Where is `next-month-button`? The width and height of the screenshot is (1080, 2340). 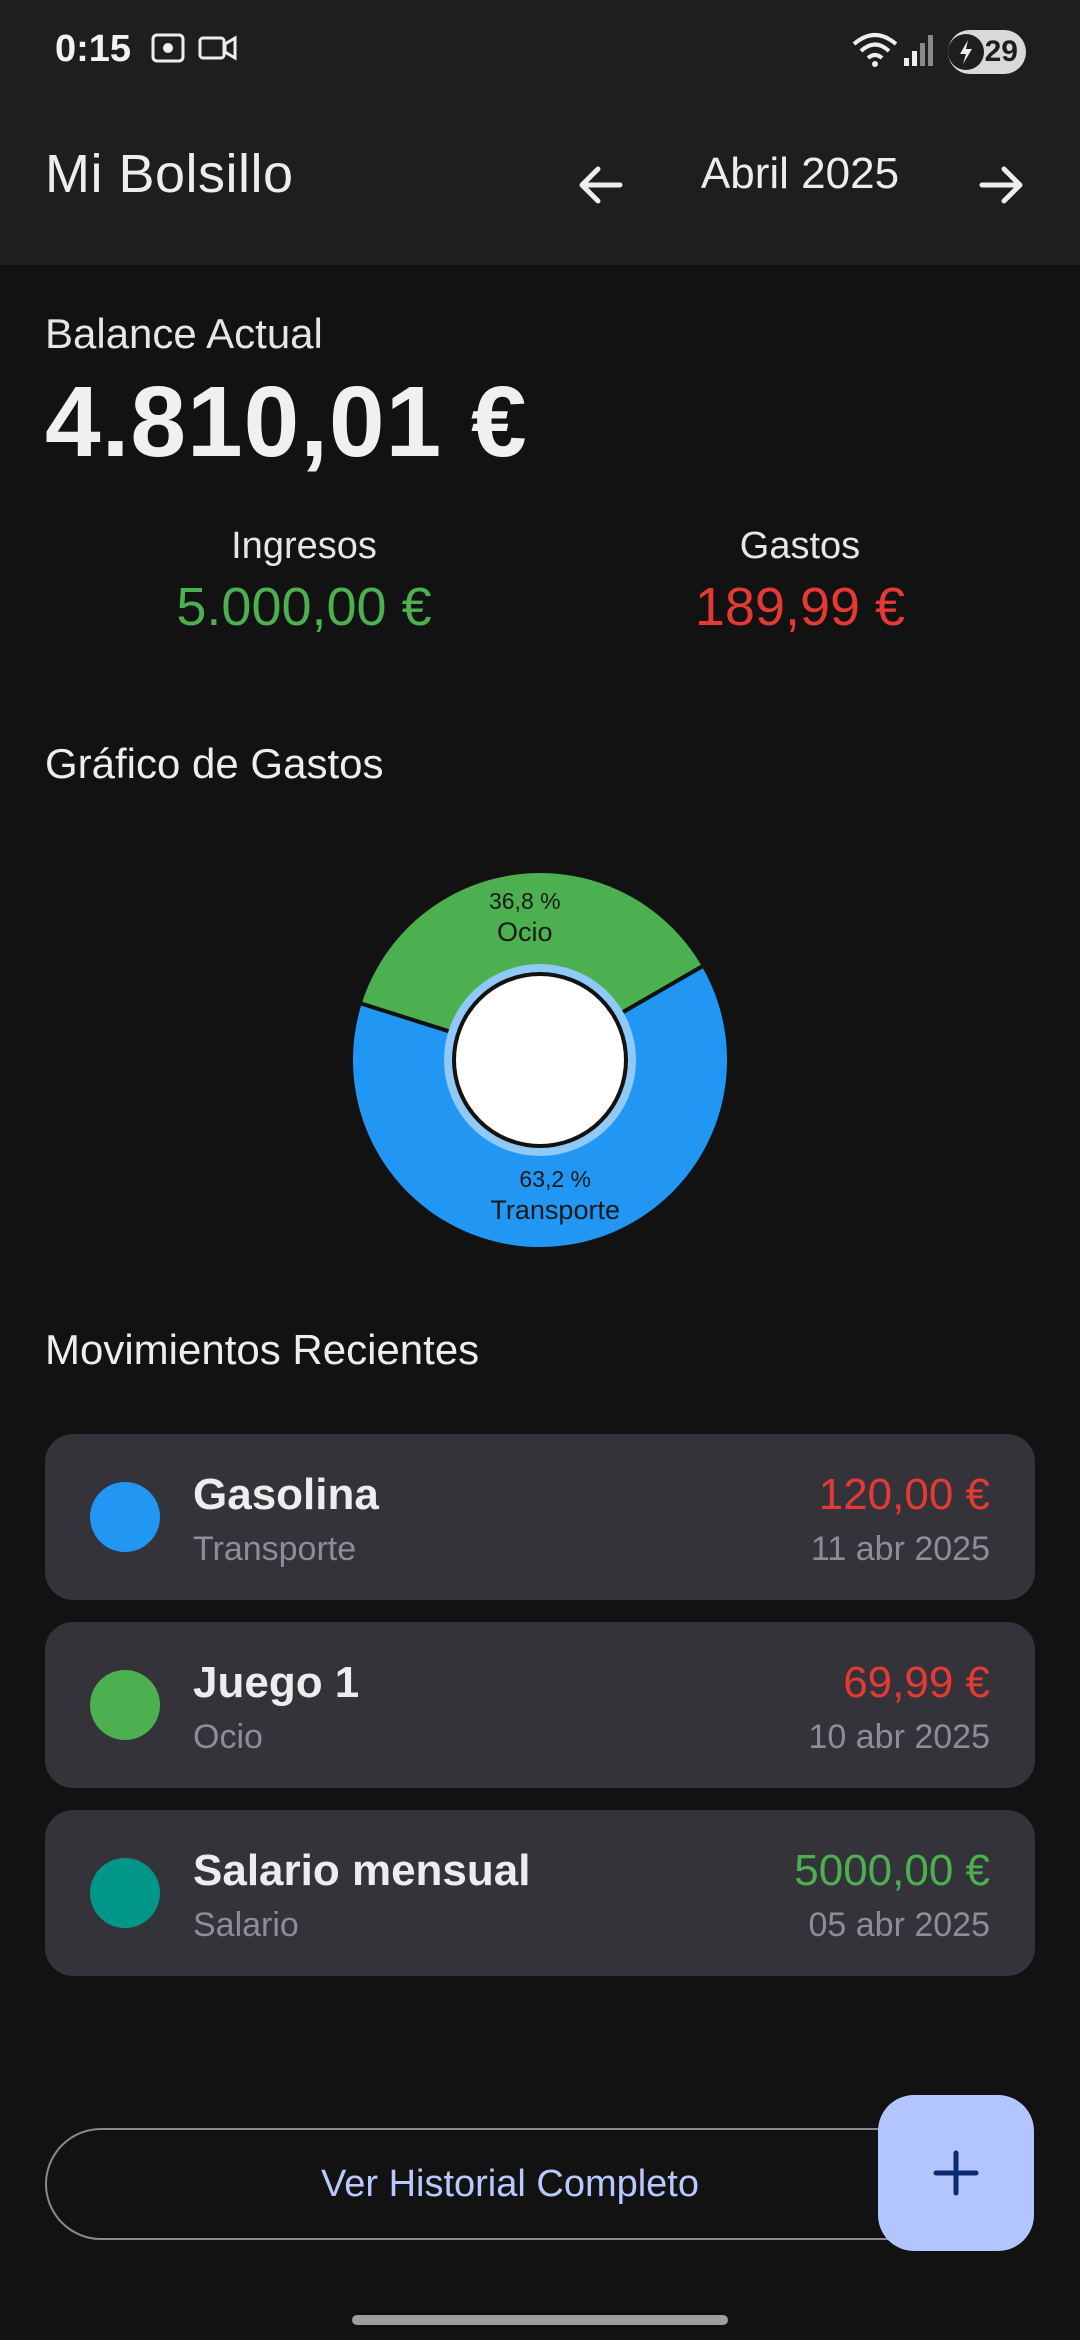 next-month-button is located at coordinates (1002, 185).